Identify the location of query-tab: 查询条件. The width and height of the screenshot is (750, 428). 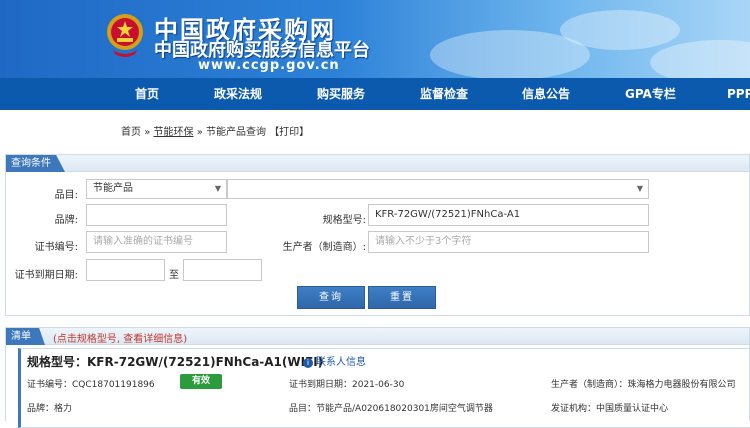
(35, 163).